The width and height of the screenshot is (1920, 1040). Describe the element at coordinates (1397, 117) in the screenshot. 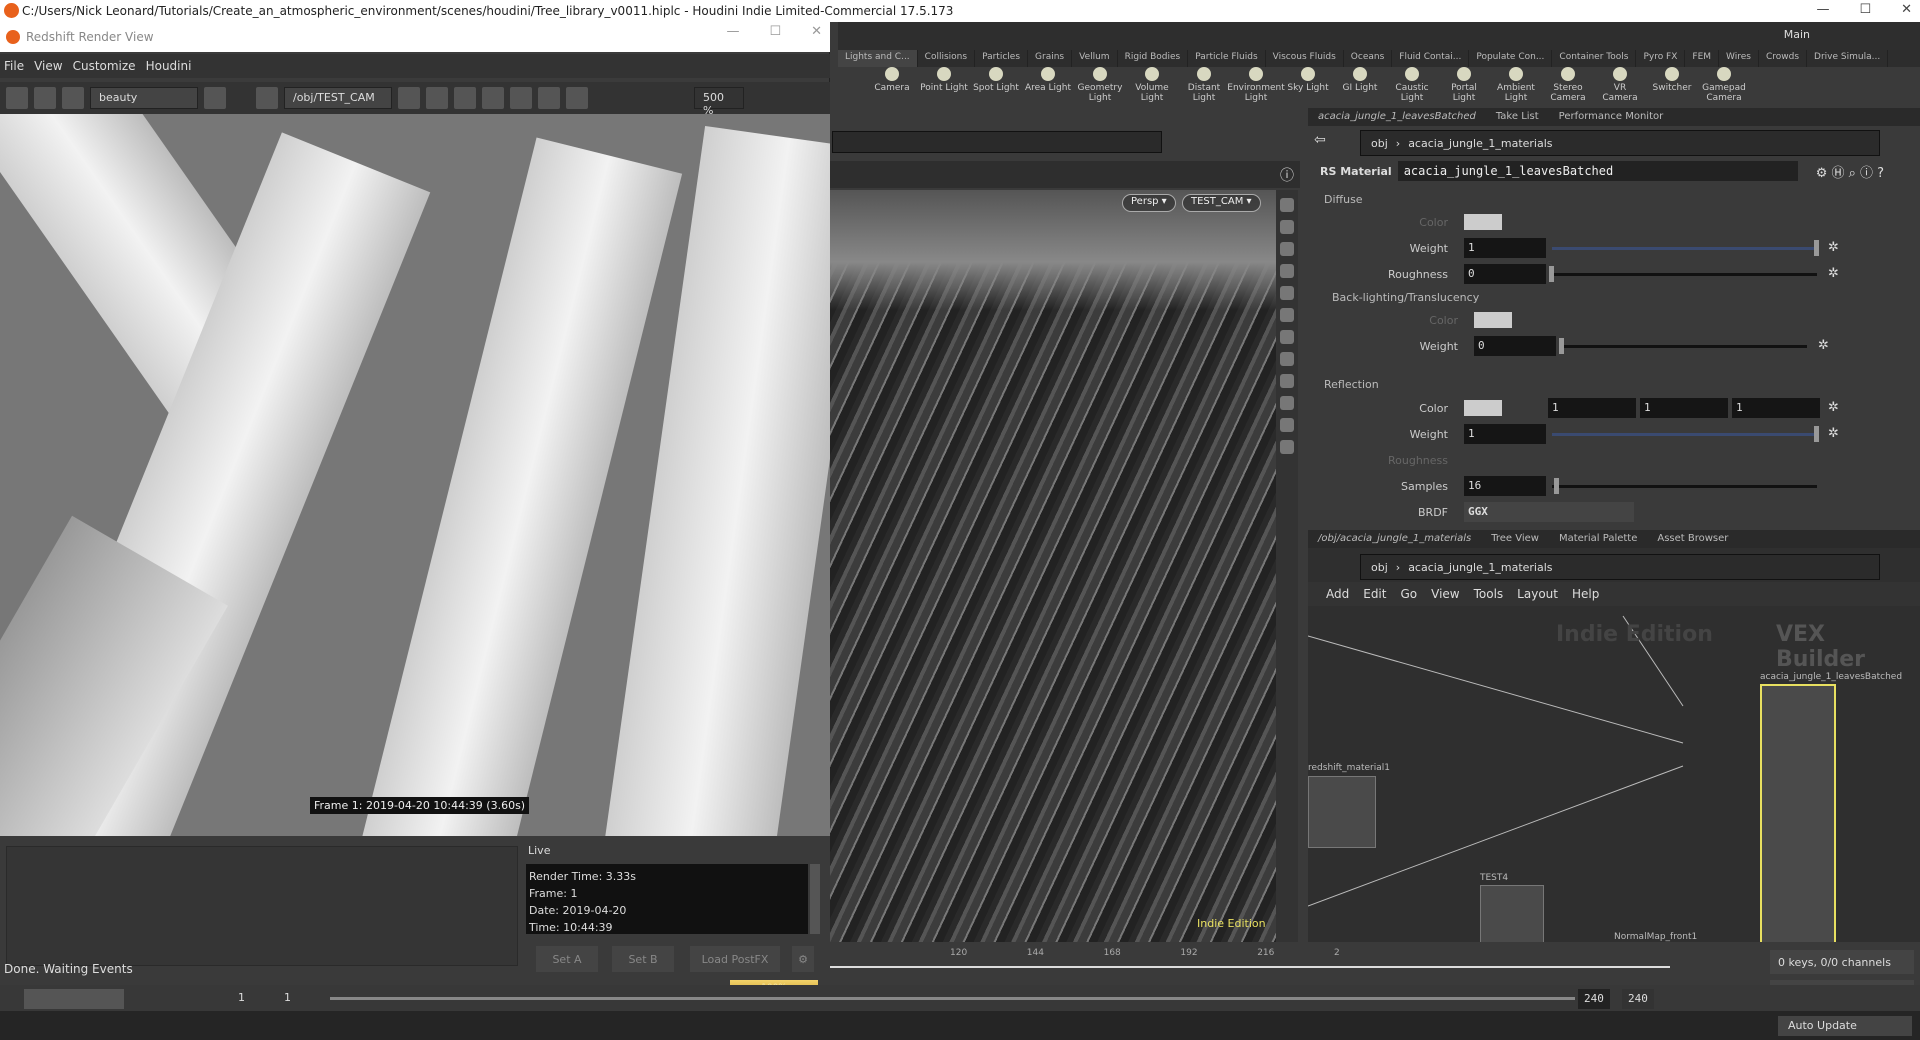

I see `tab-parameters: acacia_jungle_1_leavesBatched` at that location.